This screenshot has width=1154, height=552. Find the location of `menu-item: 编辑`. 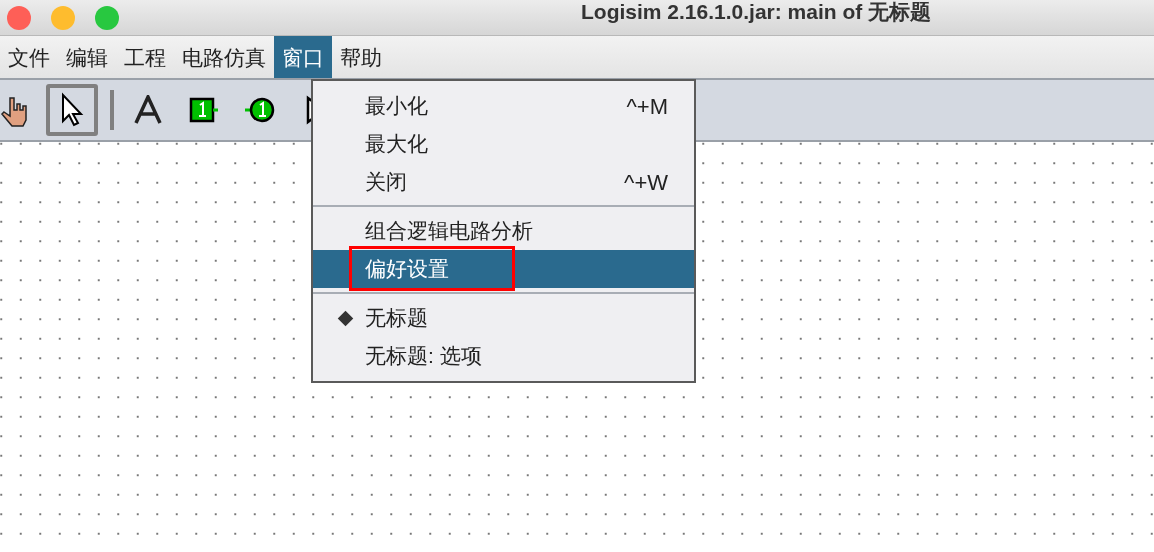

menu-item: 编辑 is located at coordinates (87, 57).